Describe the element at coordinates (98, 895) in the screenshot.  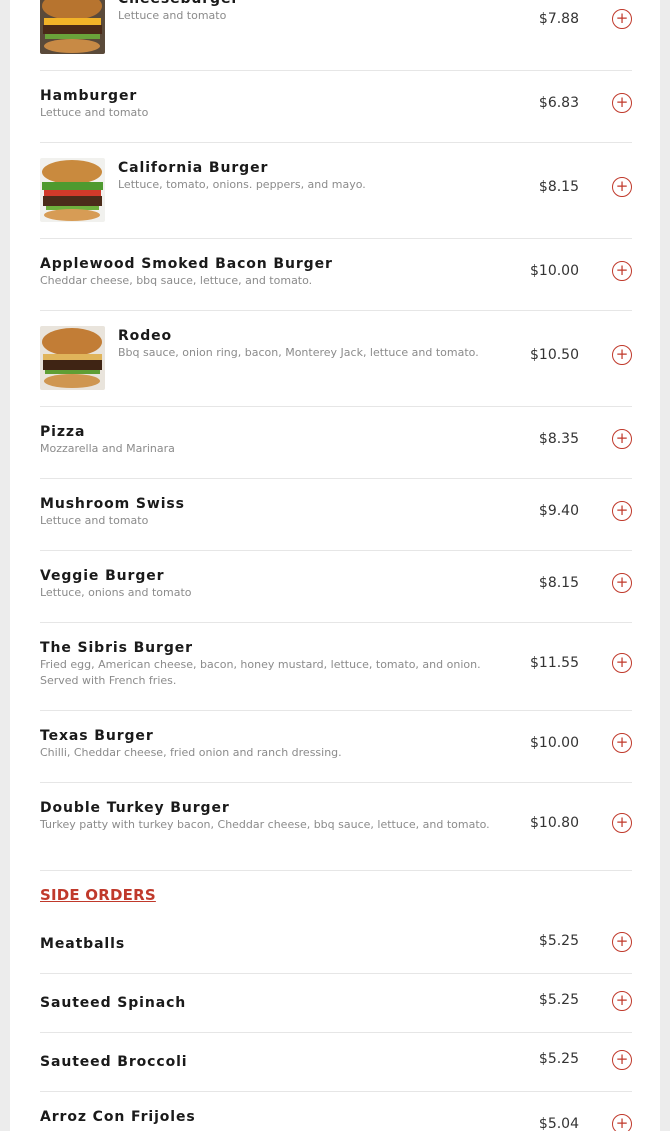
I see `side-orders-heading: SIDE ORDERS` at that location.